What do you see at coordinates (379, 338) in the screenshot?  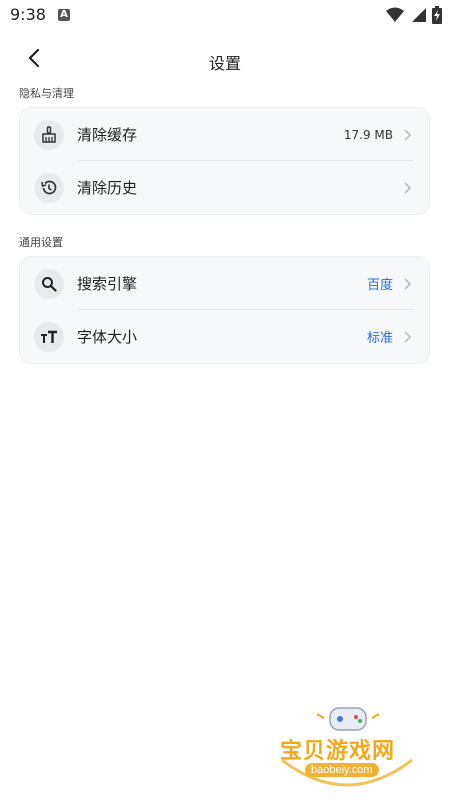 I see `font-size-value: 标准` at bounding box center [379, 338].